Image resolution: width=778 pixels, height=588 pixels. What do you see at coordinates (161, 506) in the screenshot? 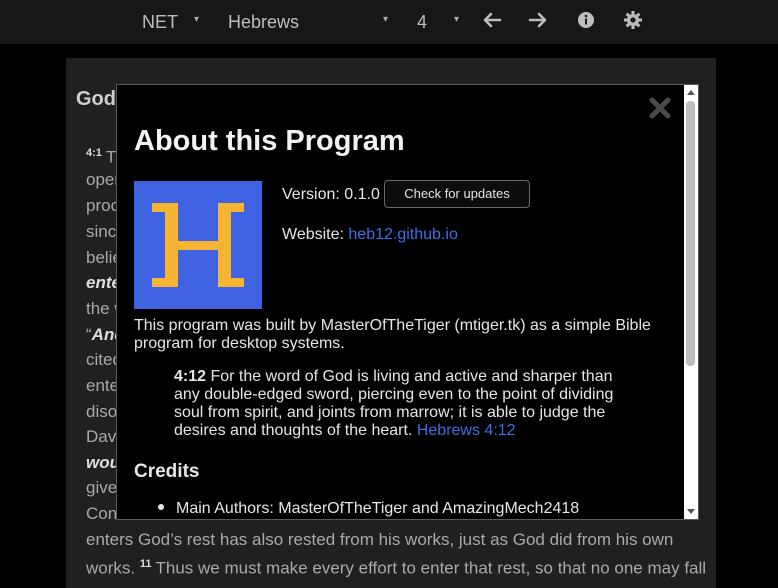
I see `bullet-icon` at bounding box center [161, 506].